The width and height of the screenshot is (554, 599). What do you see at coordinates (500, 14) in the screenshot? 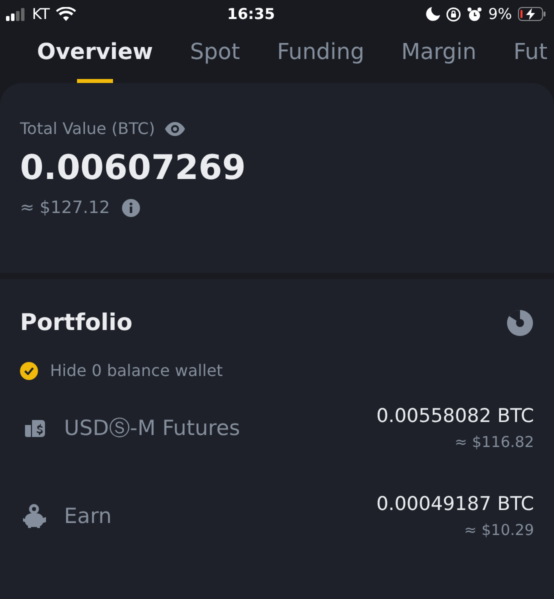
I see `battery-percent: 9%` at bounding box center [500, 14].